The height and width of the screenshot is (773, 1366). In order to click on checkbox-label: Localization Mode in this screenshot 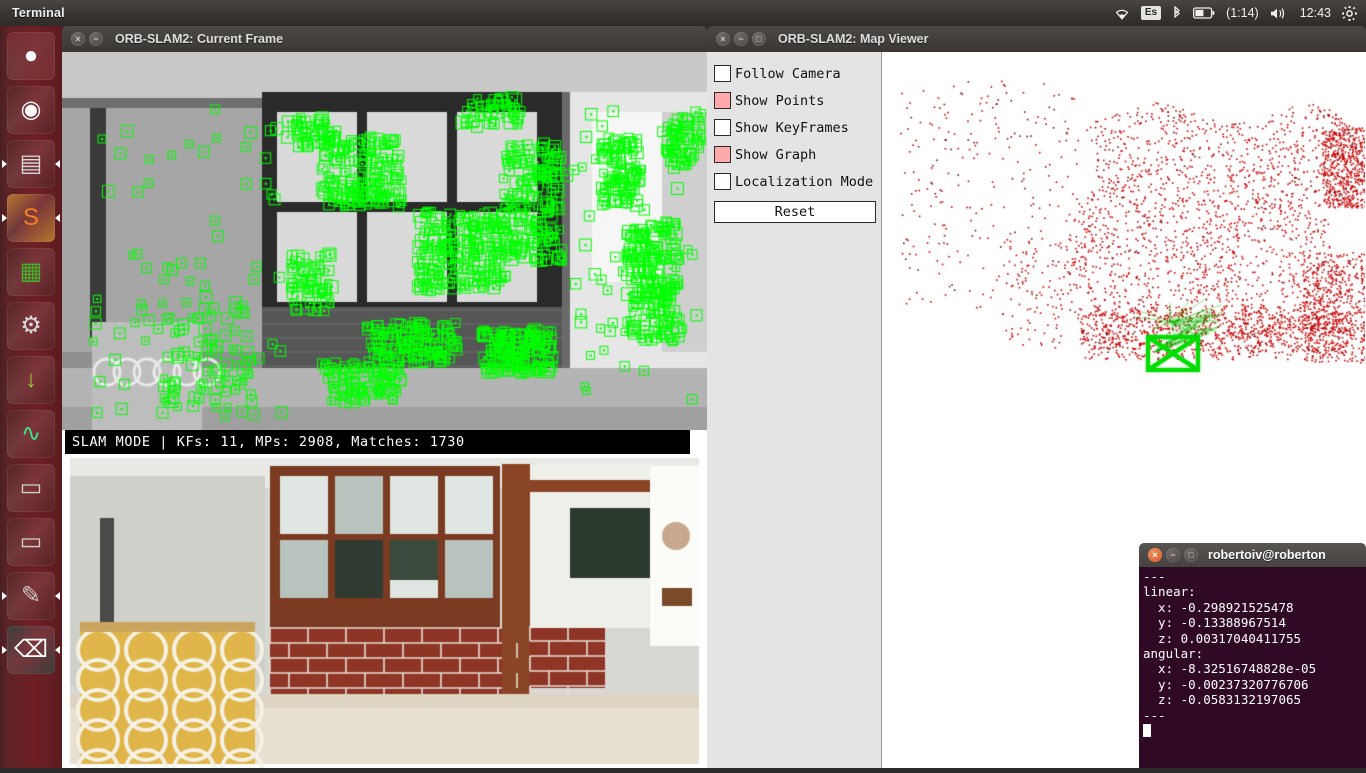, I will do `click(804, 181)`.